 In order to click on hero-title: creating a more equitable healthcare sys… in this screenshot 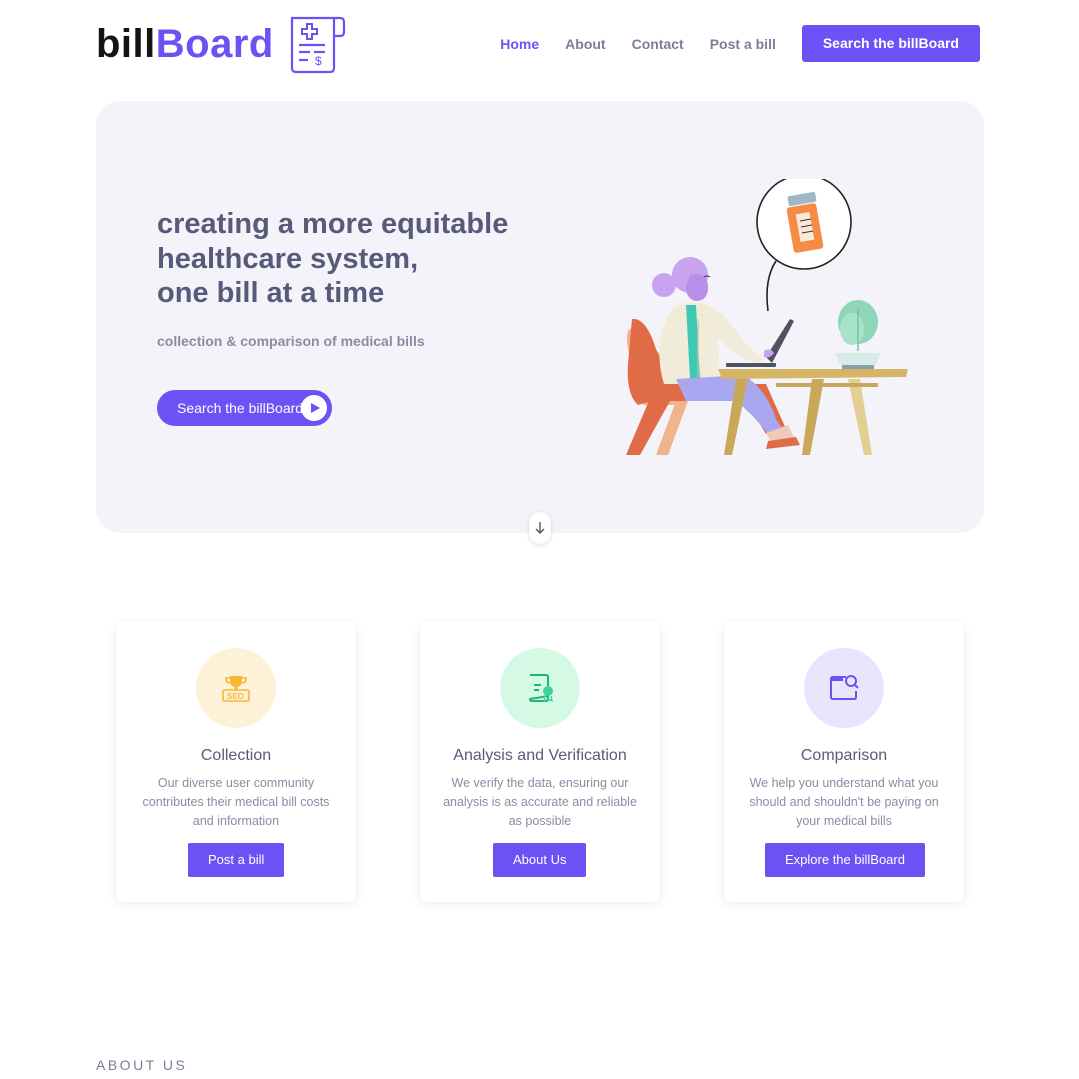, I will do `click(367, 259)`.